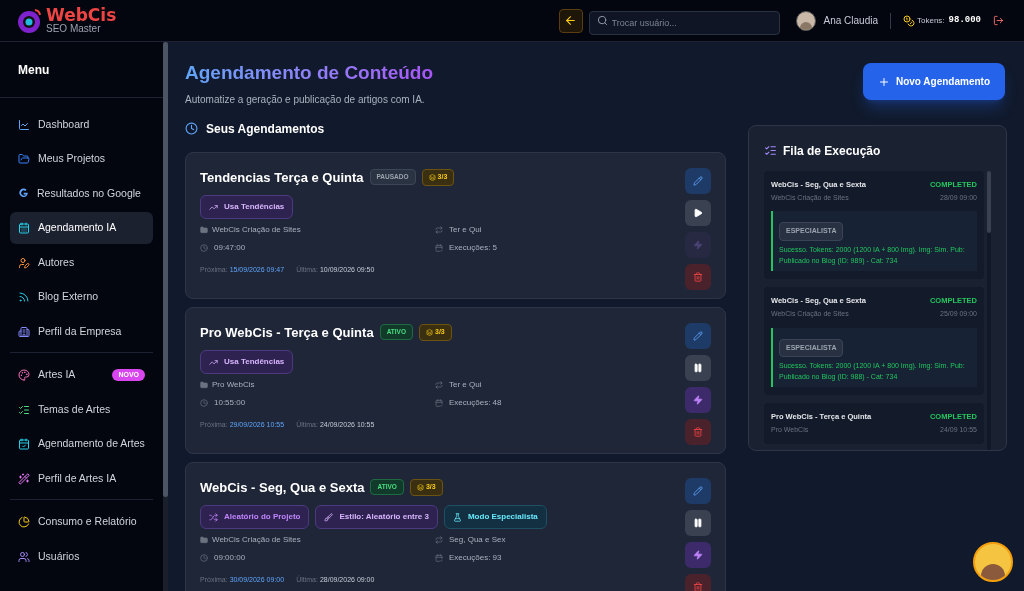 This screenshot has height=591, width=1024. I want to click on sidebar-item: Temas de Artes, so click(81, 409).